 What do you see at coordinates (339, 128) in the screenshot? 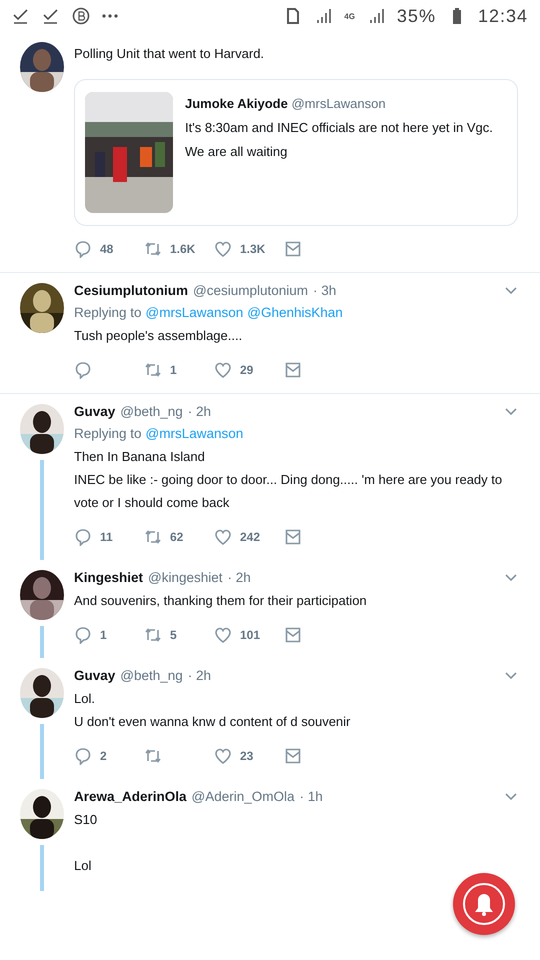
I see `quote-text: Jumoke Akiyode @mrsLawanson It's 8:30am and INEC officials are not here yet in Vgc. We are all waiting` at bounding box center [339, 128].